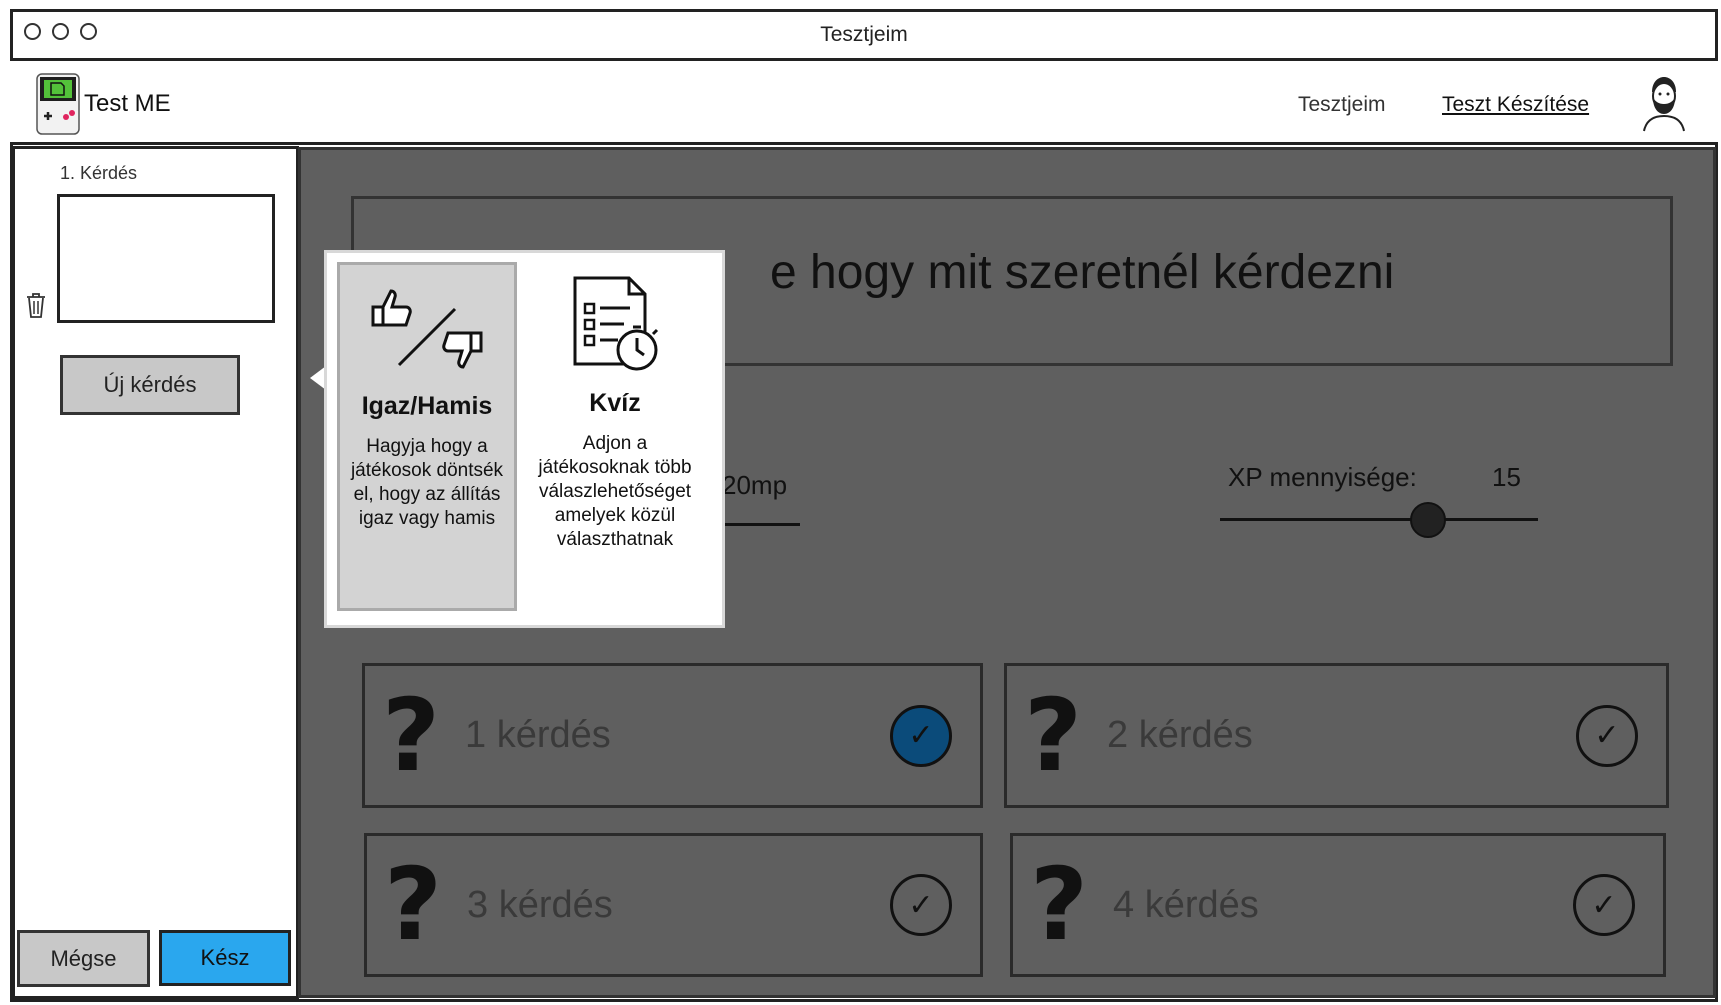 Image resolution: width=1721 pixels, height=1005 pixels. What do you see at coordinates (427, 406) in the screenshot?
I see `option-title: Igaz/Hamis` at bounding box center [427, 406].